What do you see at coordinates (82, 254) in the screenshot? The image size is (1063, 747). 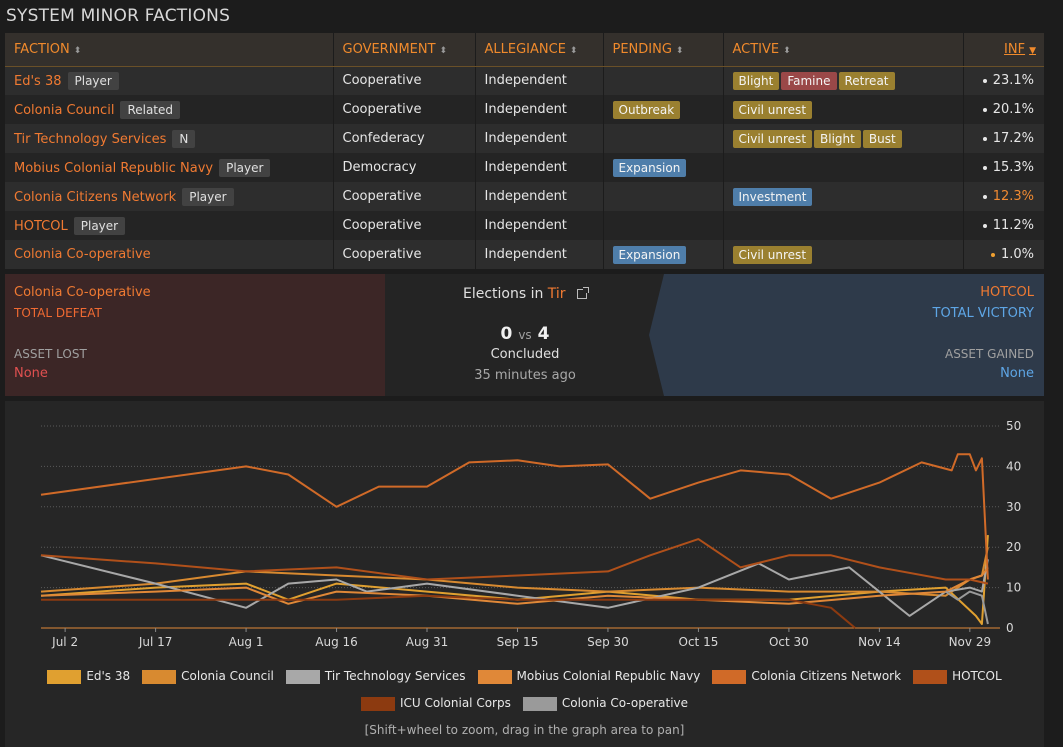 I see `faction-name-link: Colonia Co-operative` at bounding box center [82, 254].